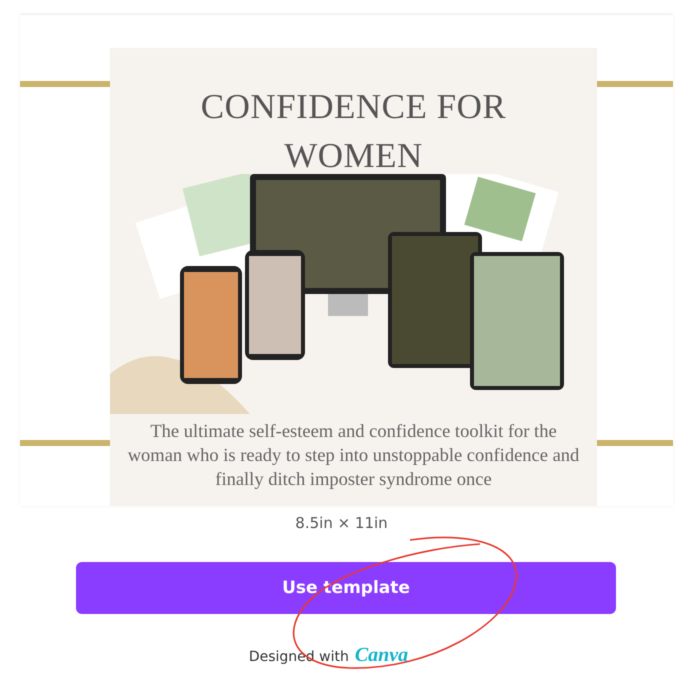  Describe the element at coordinates (341, 523) in the screenshot. I see `template-size: 8.5in × 11in` at that location.